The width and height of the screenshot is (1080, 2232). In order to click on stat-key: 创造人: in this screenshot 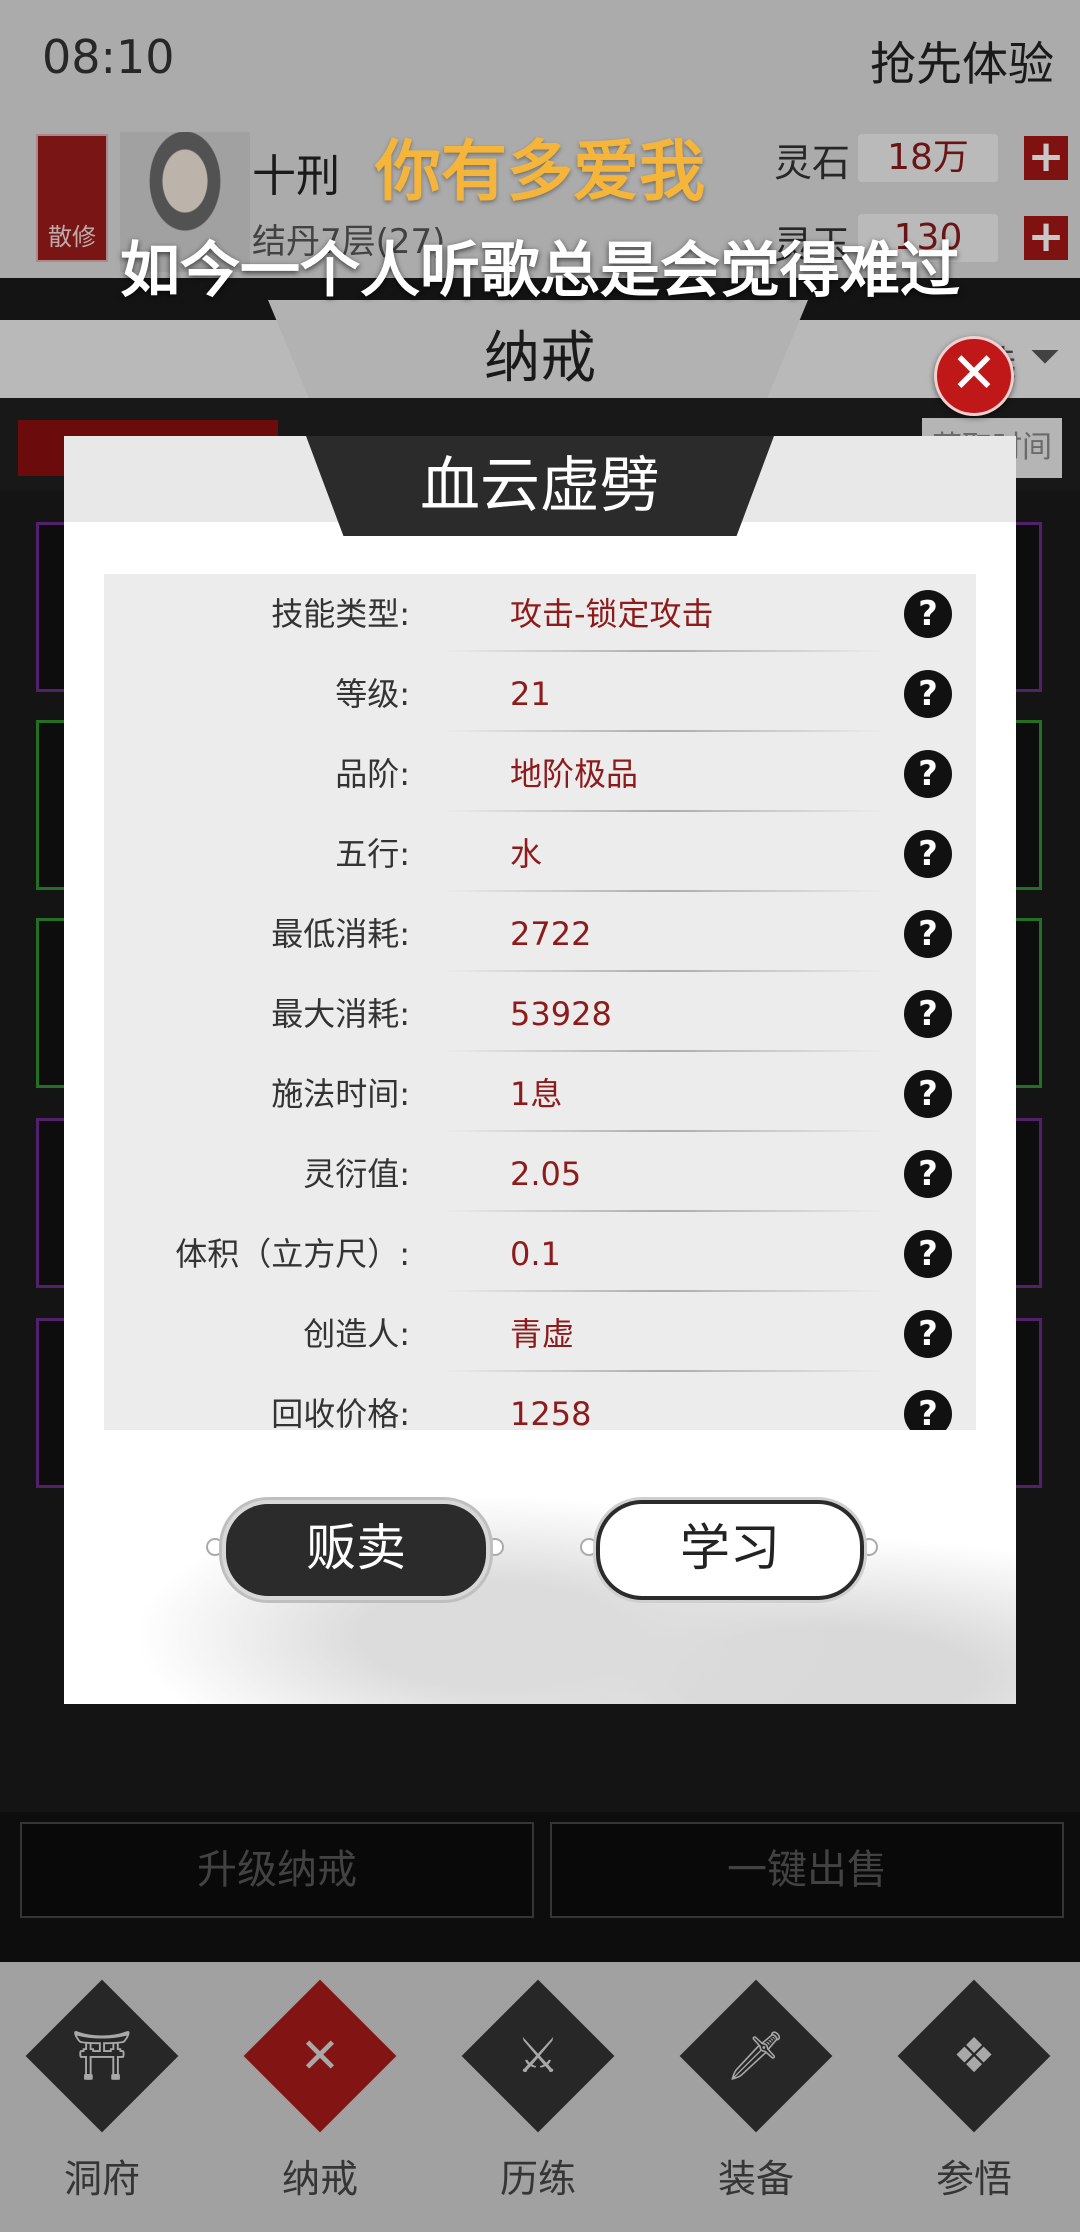, I will do `click(356, 1334)`.